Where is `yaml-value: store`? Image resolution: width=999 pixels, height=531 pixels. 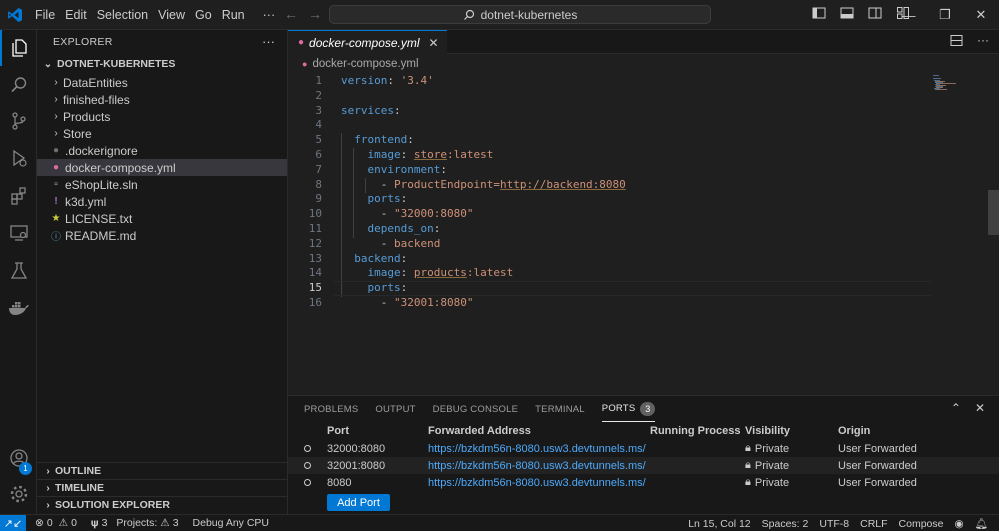
yaml-value: store is located at coordinates (430, 154).